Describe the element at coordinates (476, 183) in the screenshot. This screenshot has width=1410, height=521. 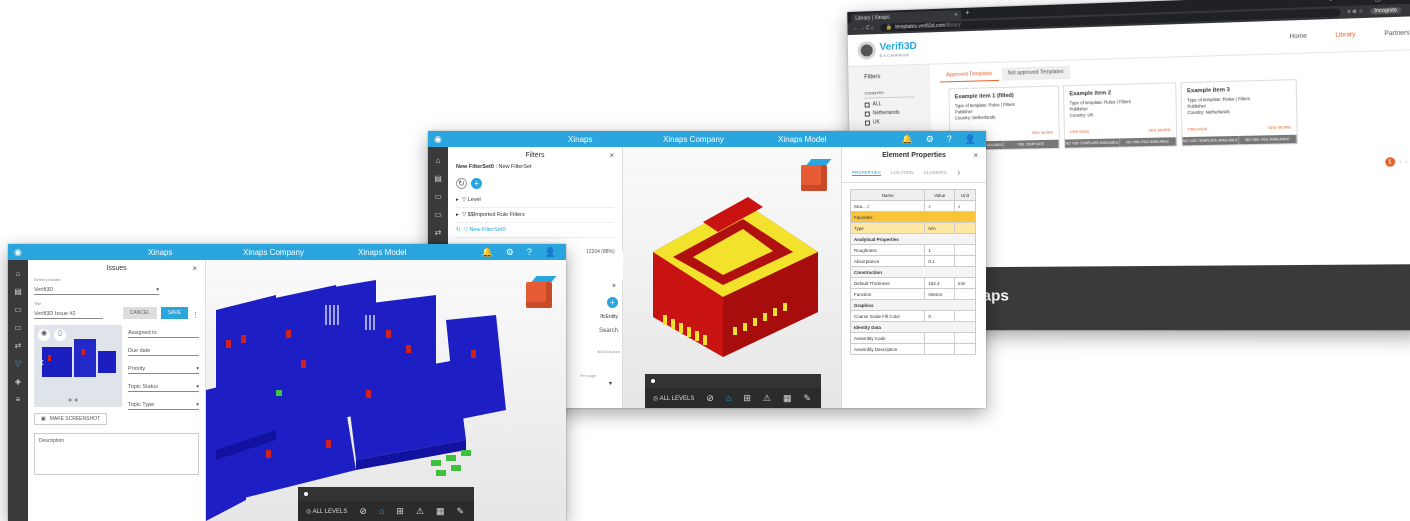
I see `add-filter-button: +` at that location.